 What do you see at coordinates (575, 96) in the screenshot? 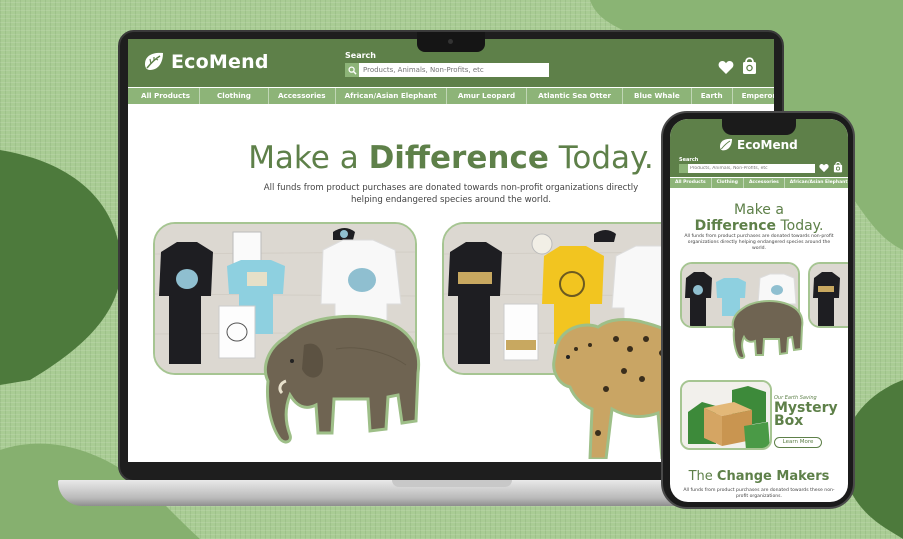
I see `nav-item-atlantic-sea-otter: Atlantic Sea Otter` at bounding box center [575, 96].